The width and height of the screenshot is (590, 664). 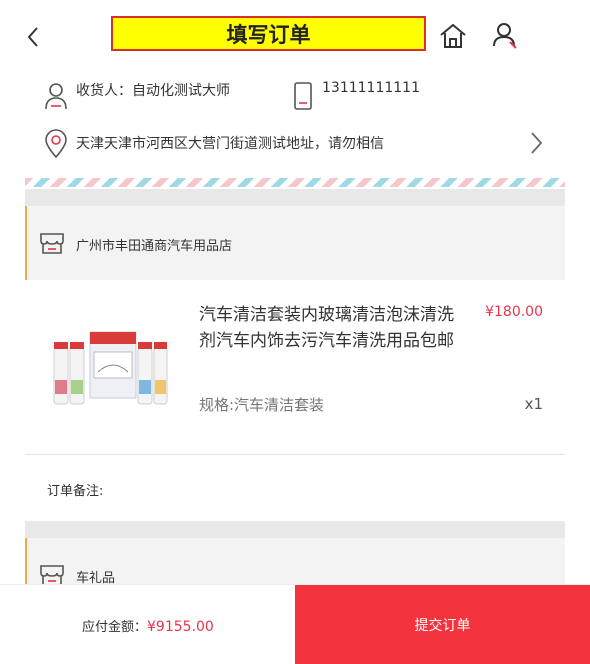 I want to click on back-button, so click(x=34, y=37).